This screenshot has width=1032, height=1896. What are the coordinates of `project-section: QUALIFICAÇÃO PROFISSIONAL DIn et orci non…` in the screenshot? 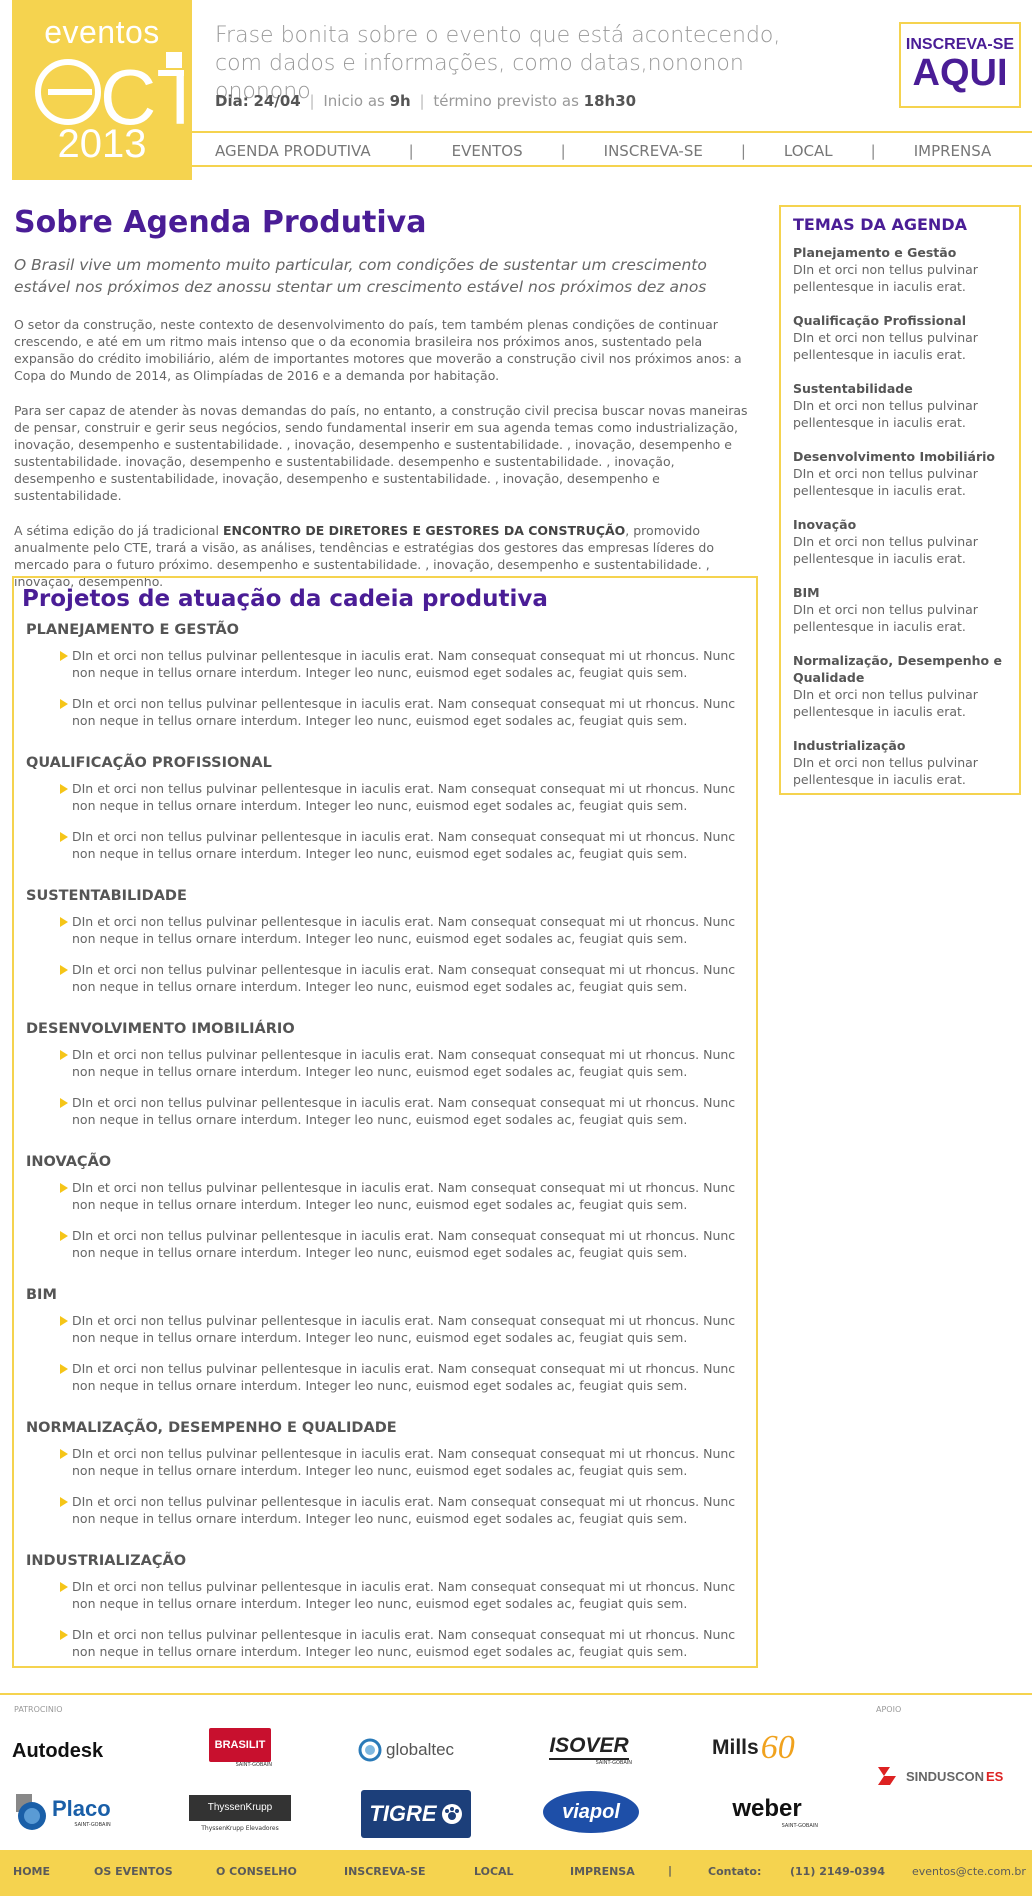 It's located at (384, 808).